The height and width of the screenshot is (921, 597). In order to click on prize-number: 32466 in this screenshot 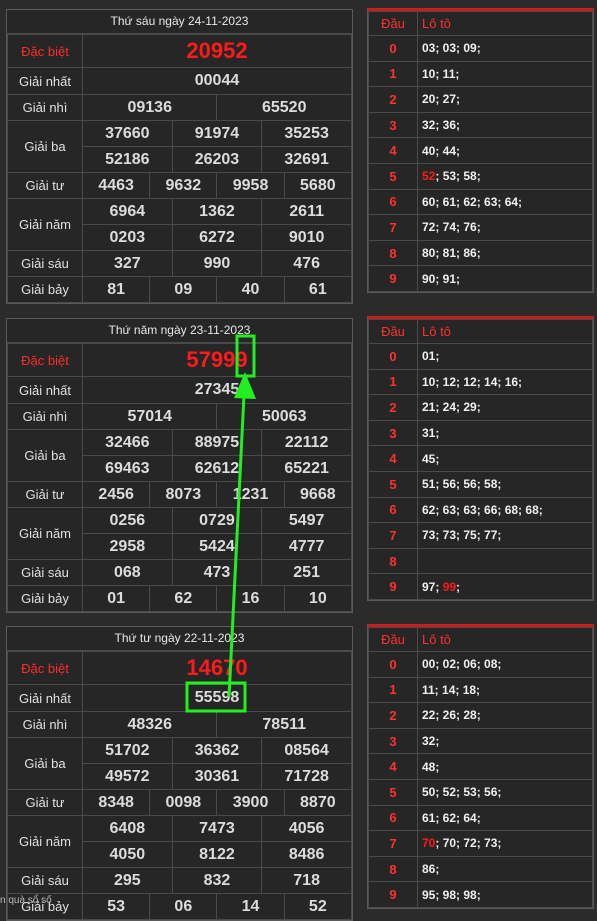, I will do `click(127, 442)`.